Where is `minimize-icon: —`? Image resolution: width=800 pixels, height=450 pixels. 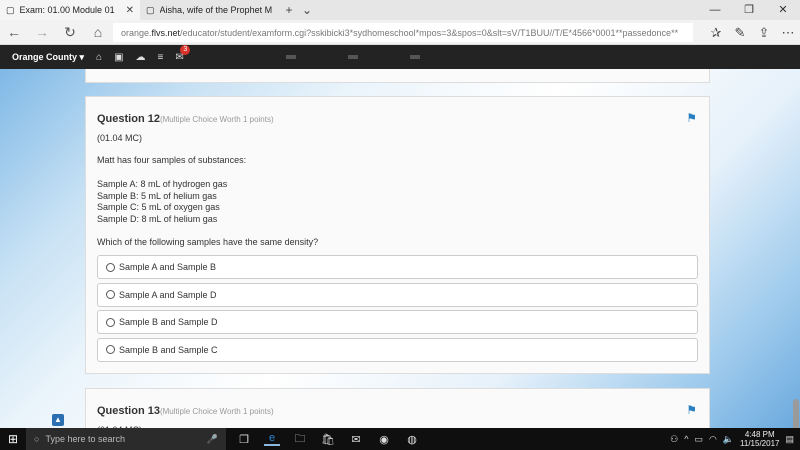 minimize-icon: — is located at coordinates (715, 10).